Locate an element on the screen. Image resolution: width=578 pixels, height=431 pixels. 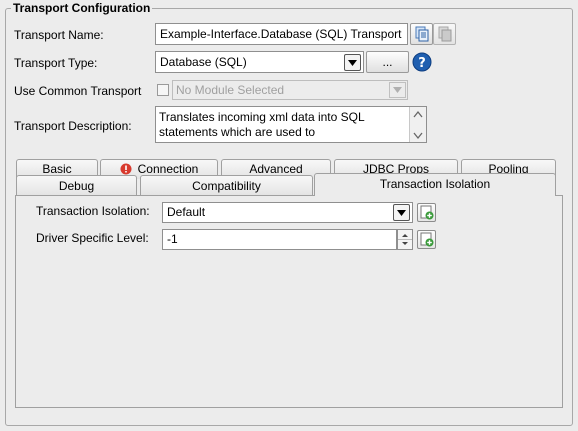
driver-level-label: Driver Specific Level: is located at coordinates (92, 238).